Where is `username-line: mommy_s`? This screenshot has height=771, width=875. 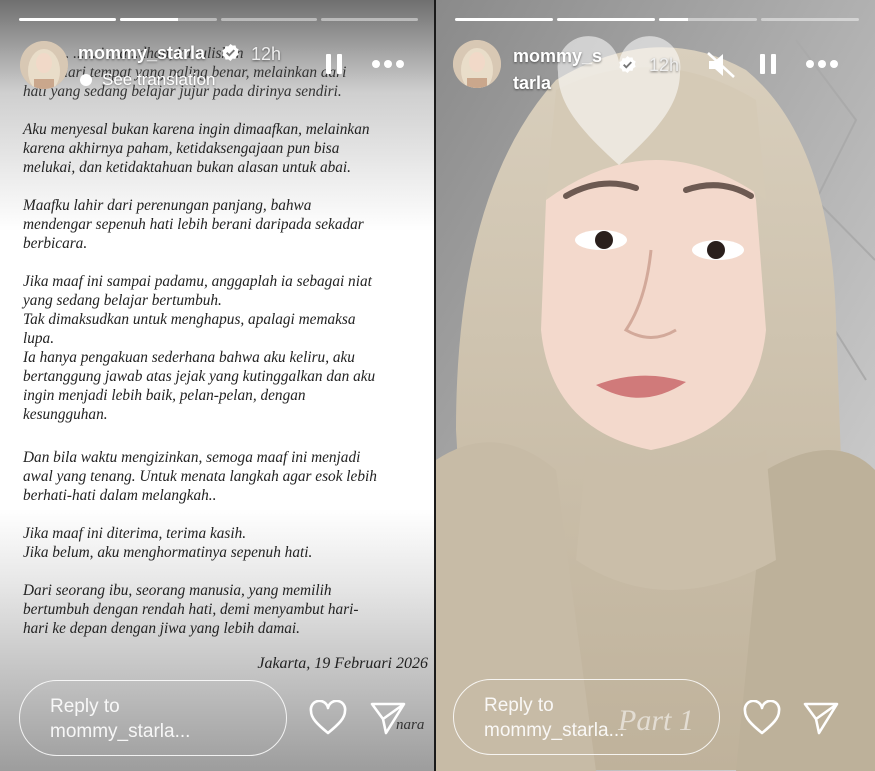
username-line: mommy_s is located at coordinates (558, 56).